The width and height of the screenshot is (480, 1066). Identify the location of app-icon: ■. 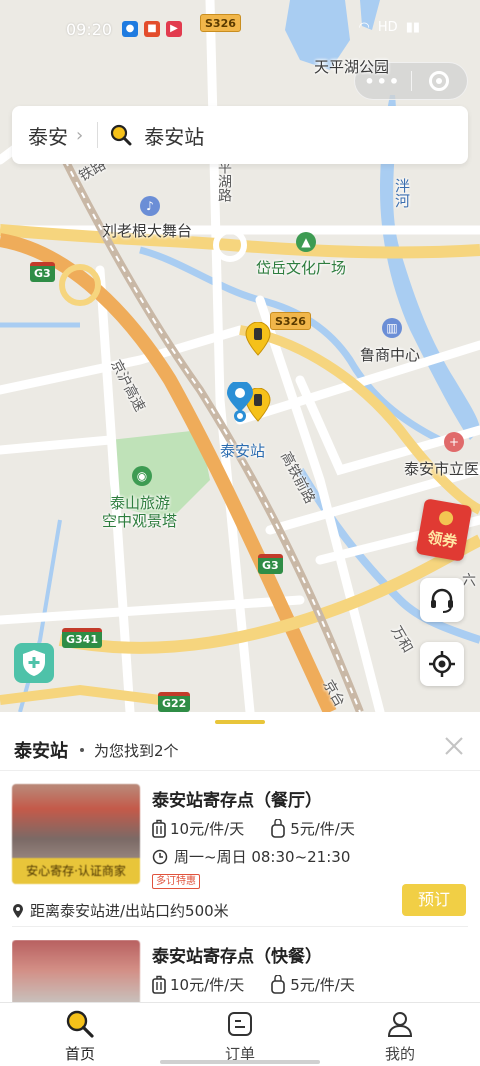
(152, 29).